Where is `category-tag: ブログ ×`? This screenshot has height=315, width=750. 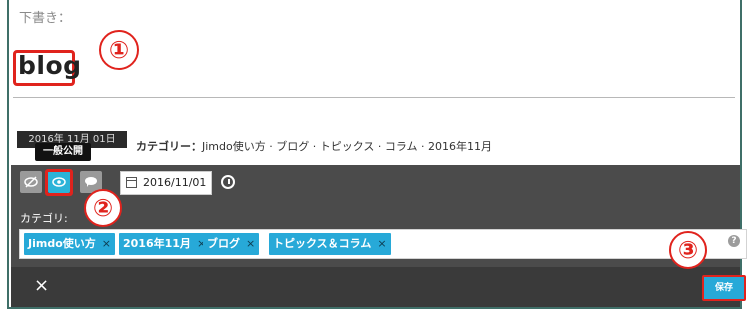 category-tag: ブログ × is located at coordinates (231, 244).